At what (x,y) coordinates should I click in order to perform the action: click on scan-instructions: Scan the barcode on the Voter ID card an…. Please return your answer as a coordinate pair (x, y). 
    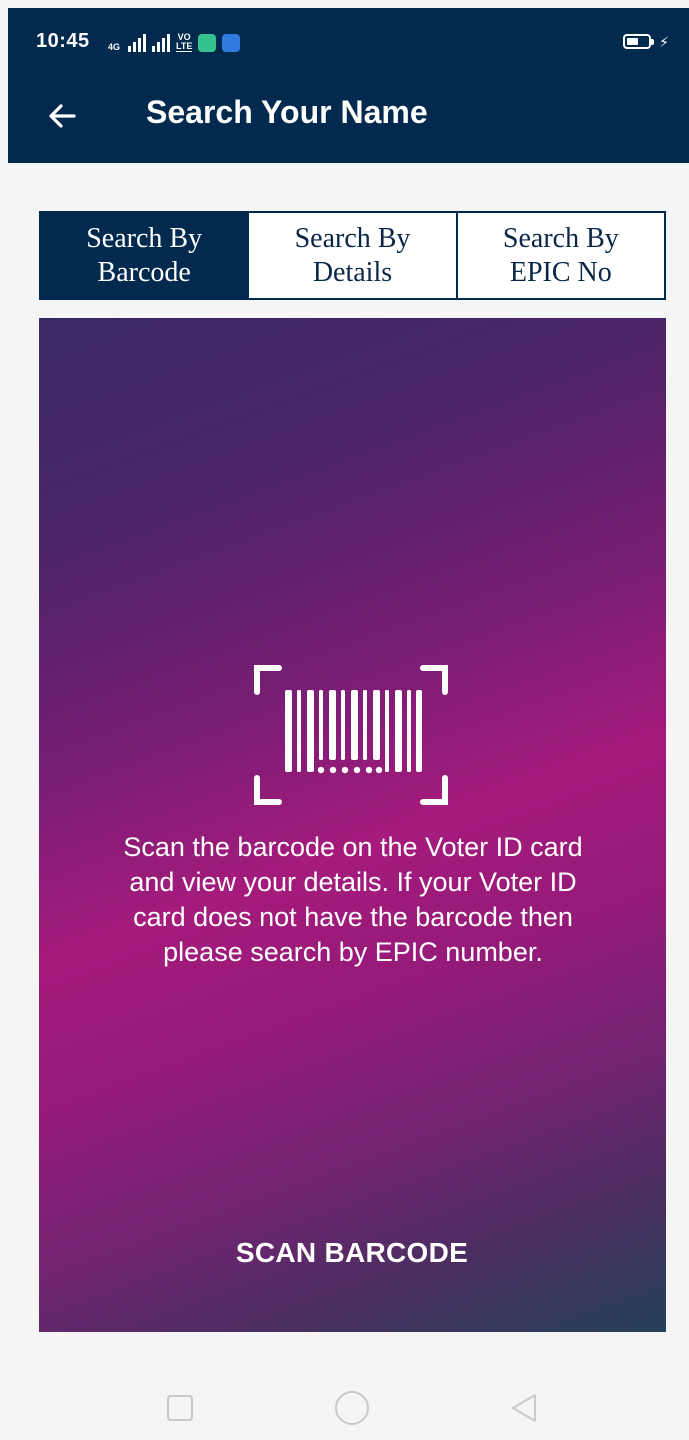
    Looking at the image, I should click on (353, 899).